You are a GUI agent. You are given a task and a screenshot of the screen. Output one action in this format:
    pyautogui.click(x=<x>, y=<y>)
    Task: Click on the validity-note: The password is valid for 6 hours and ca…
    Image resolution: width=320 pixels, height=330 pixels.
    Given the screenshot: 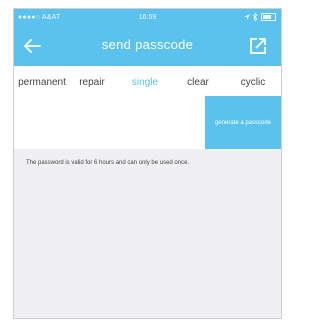 What is the action you would take?
    pyautogui.click(x=108, y=163)
    